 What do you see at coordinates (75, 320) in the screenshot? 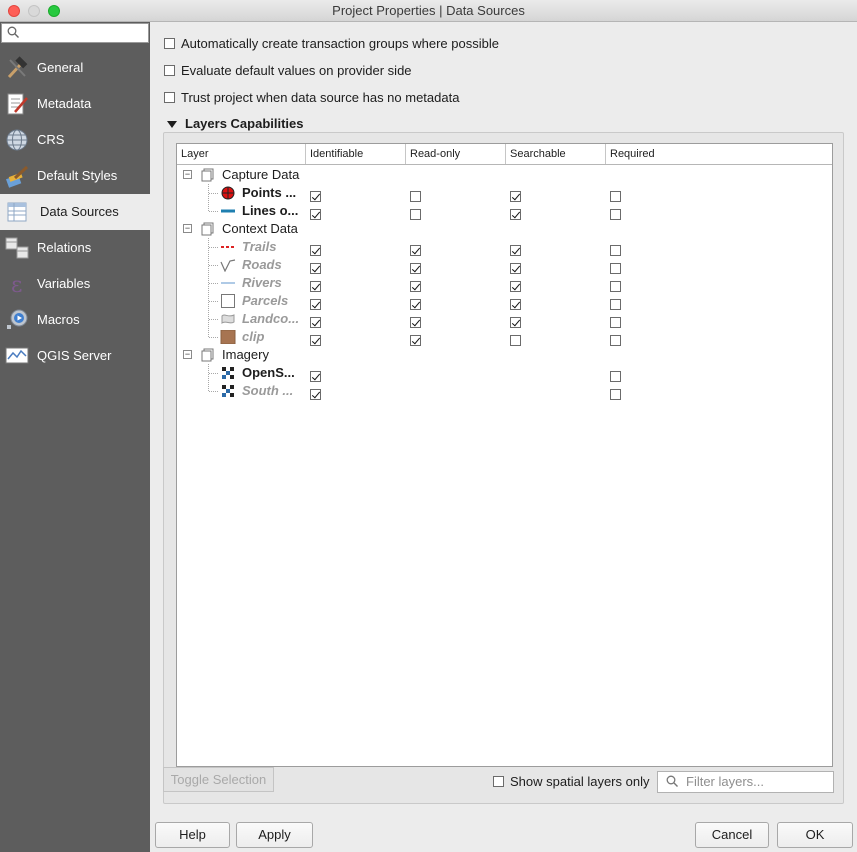
I see `sidebar-item-macros: Macros` at bounding box center [75, 320].